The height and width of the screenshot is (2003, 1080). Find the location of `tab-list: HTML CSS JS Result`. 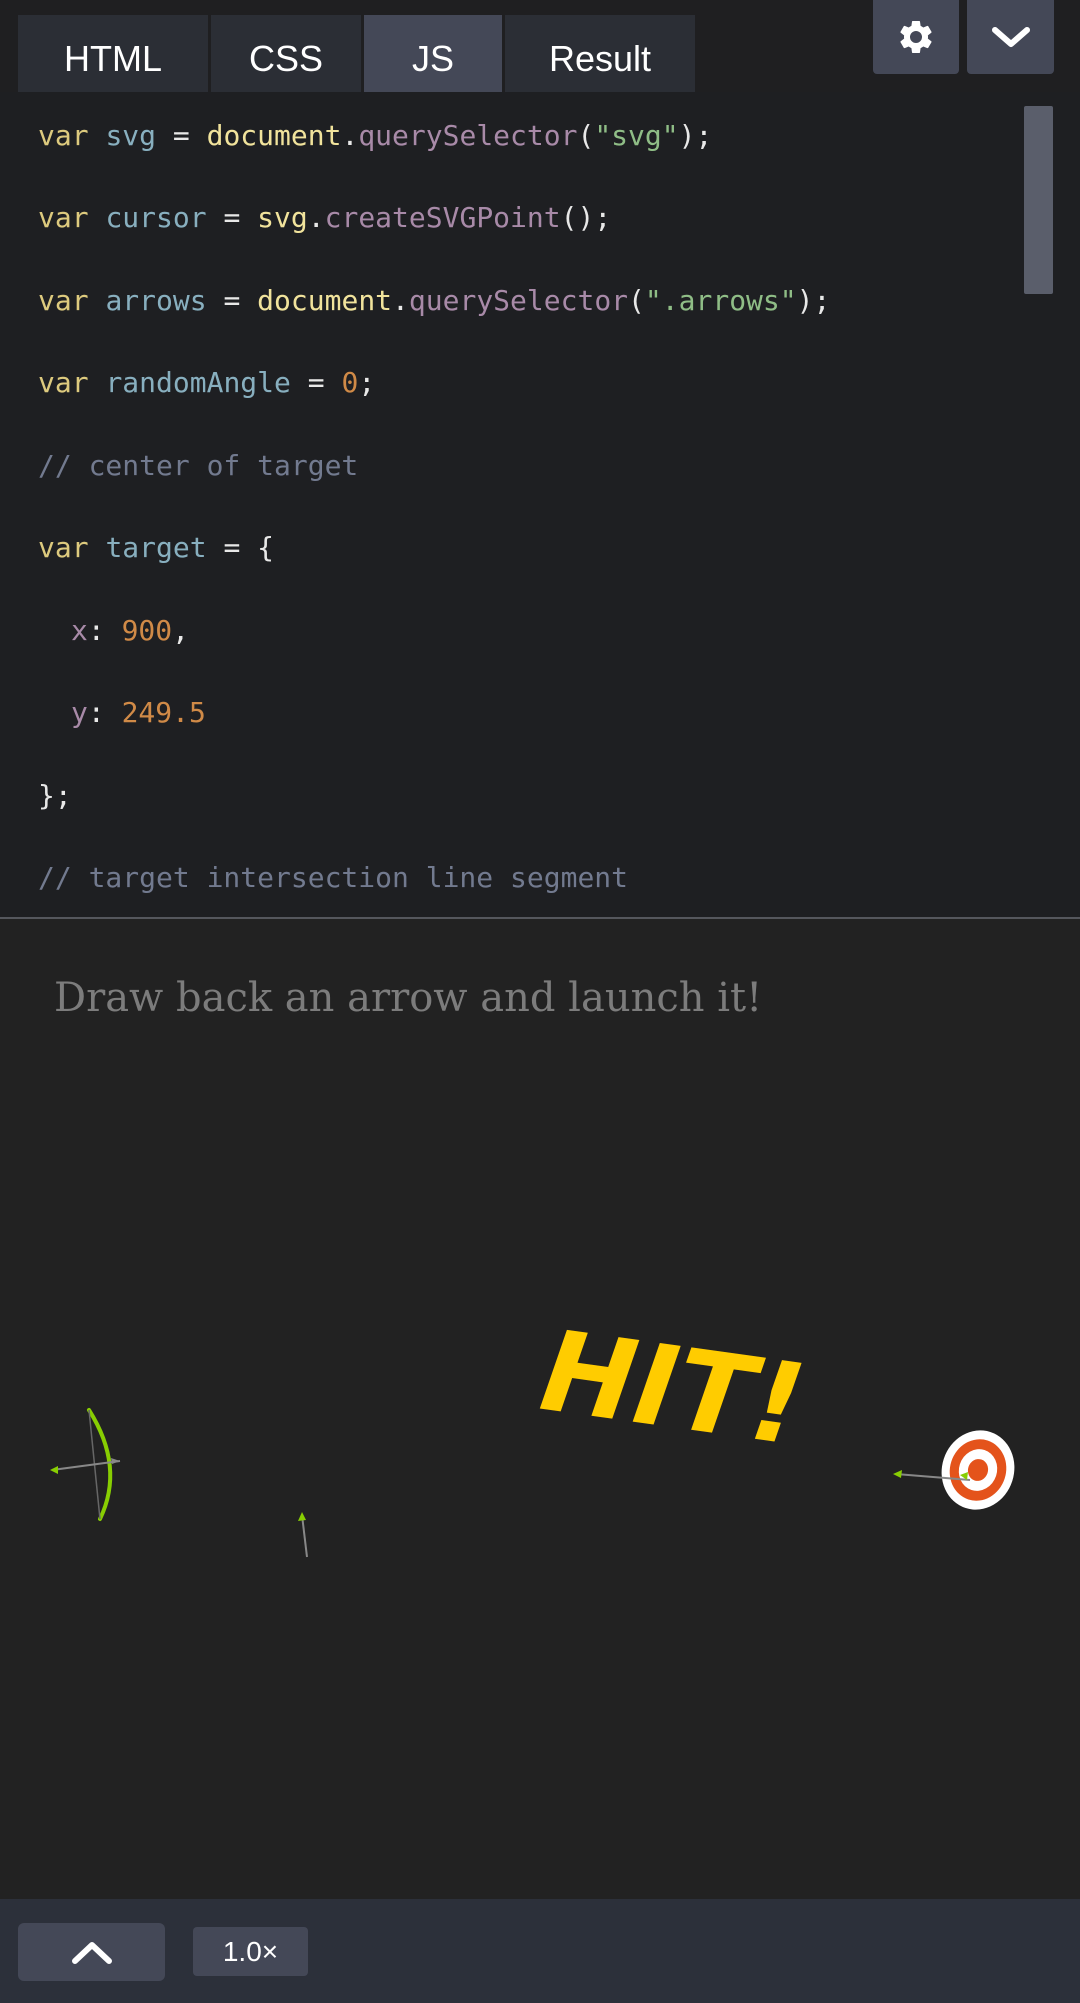

tab-list: HTML CSS JS Result is located at coordinates (356, 59).